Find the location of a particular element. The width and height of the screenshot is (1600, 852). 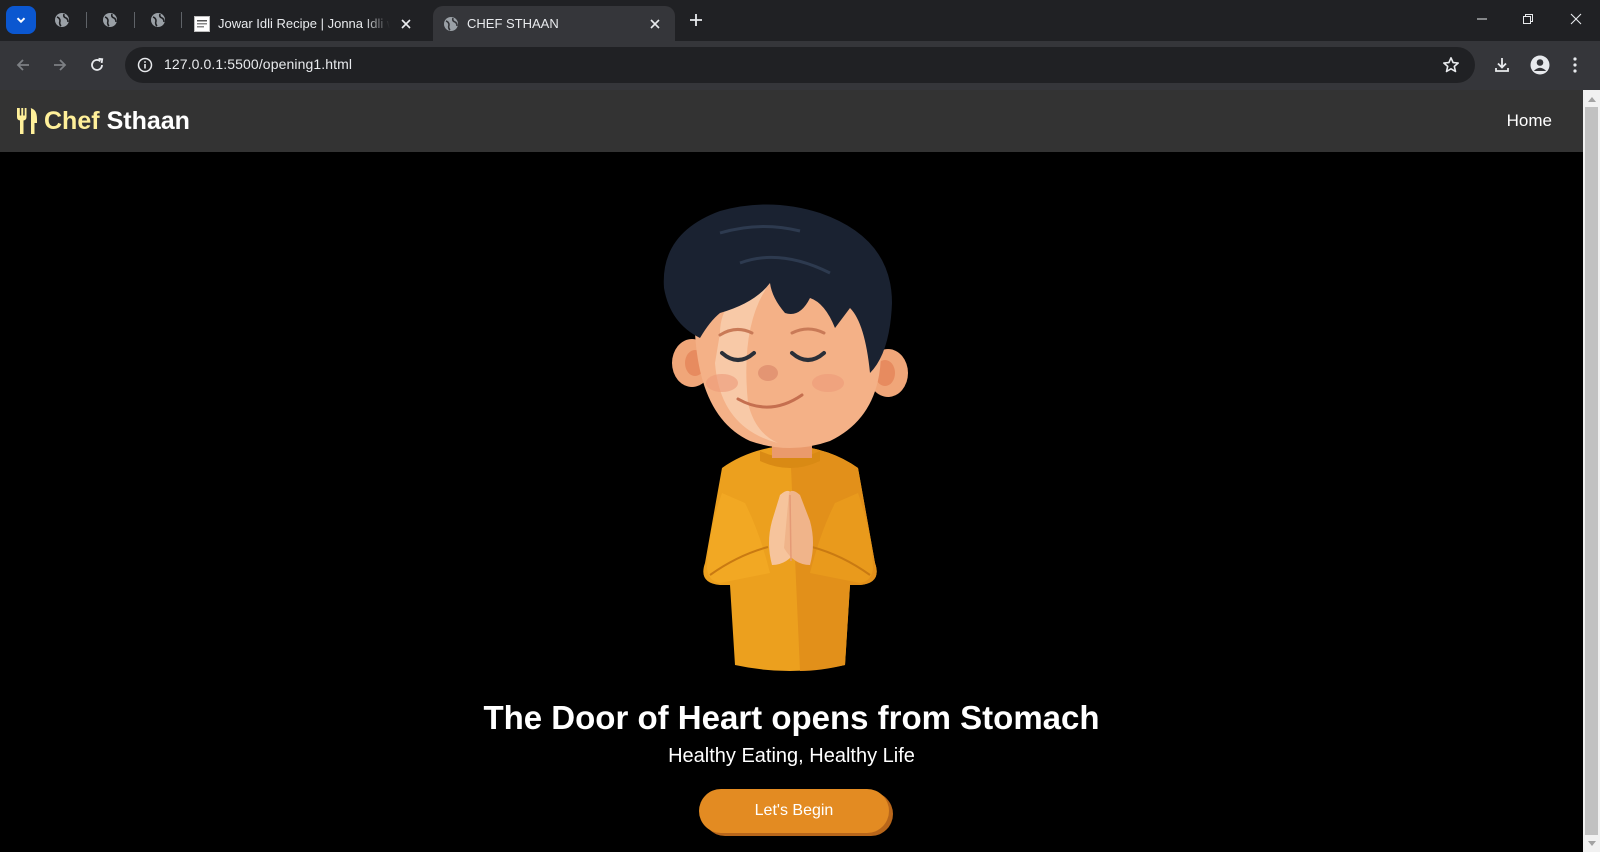

chevron-down-icon is located at coordinates (21, 20).